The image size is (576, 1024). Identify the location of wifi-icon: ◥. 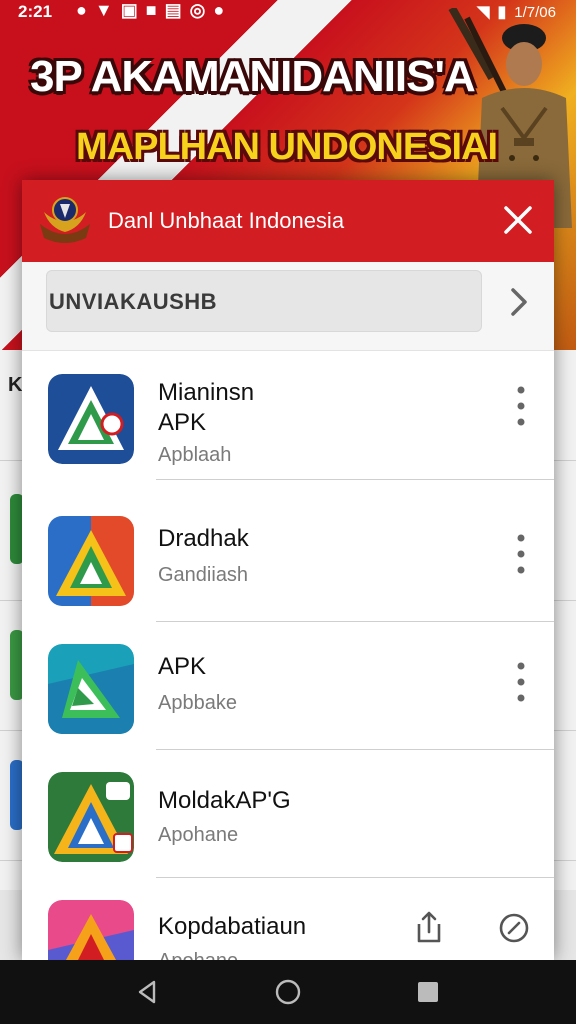
(483, 12).